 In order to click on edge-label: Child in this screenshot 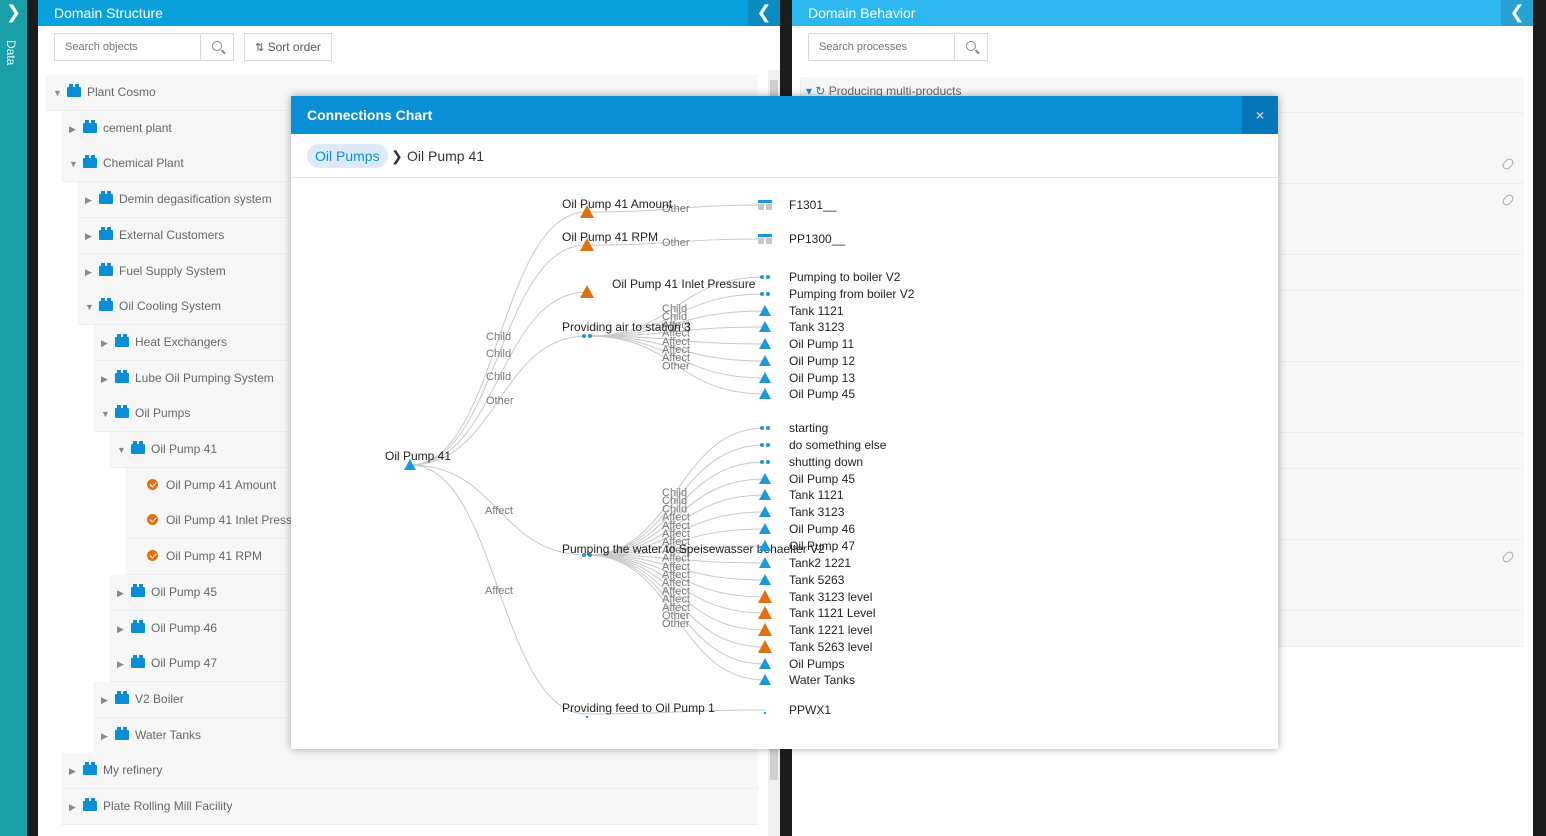, I will do `click(498, 377)`.